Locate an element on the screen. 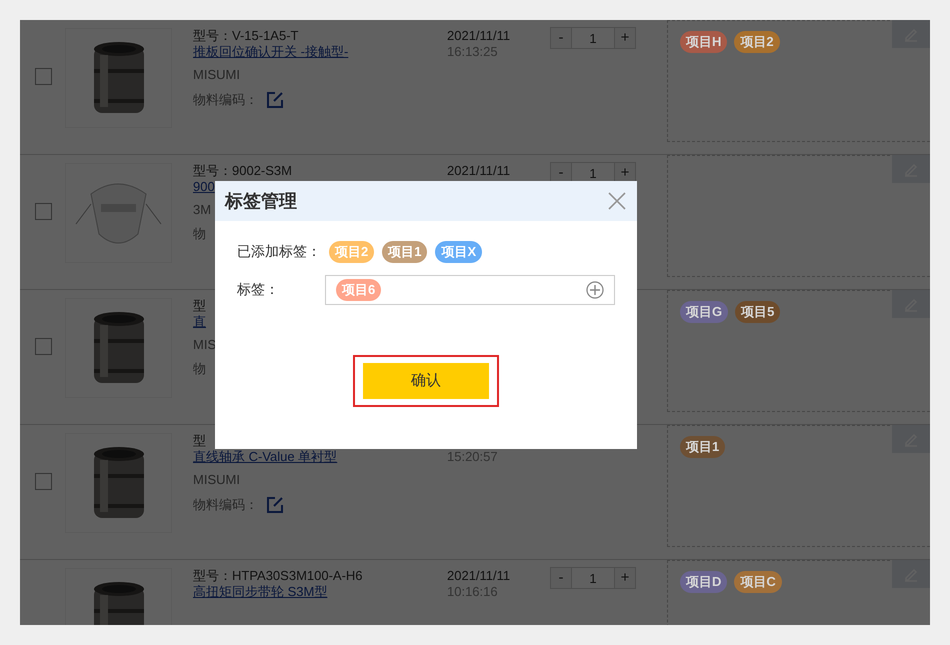 This screenshot has height=645, width=950. tag: 项目C is located at coordinates (758, 582).